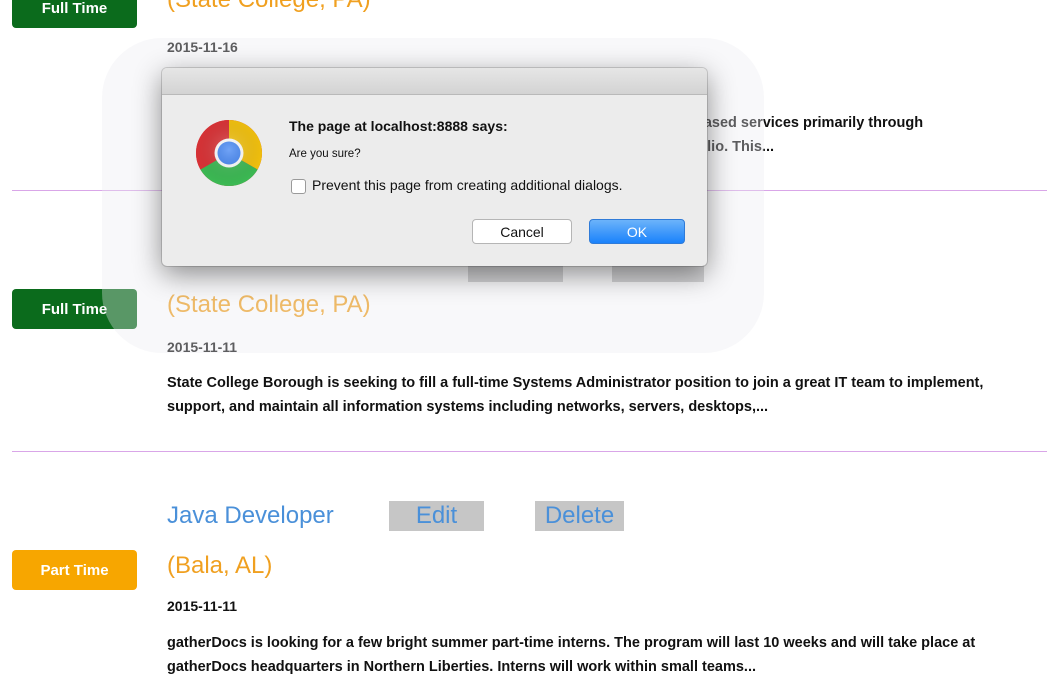  I want to click on chrome-icon, so click(229, 153).